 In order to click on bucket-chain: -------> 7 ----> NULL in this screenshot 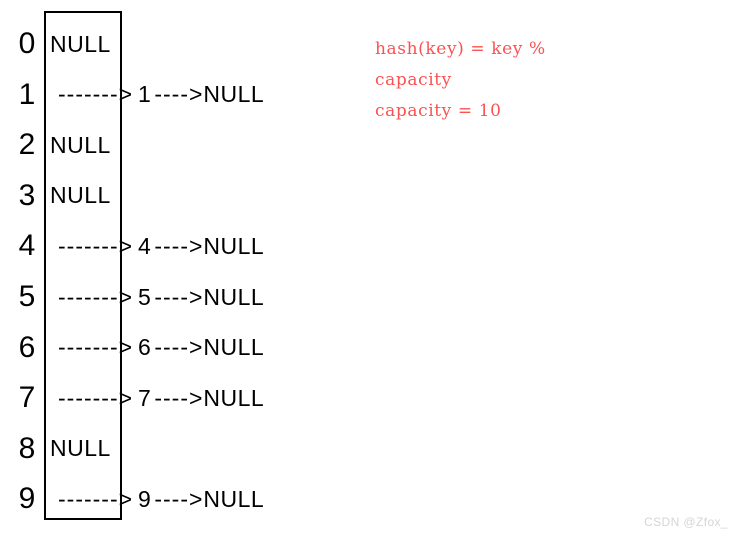, I will do `click(161, 397)`.